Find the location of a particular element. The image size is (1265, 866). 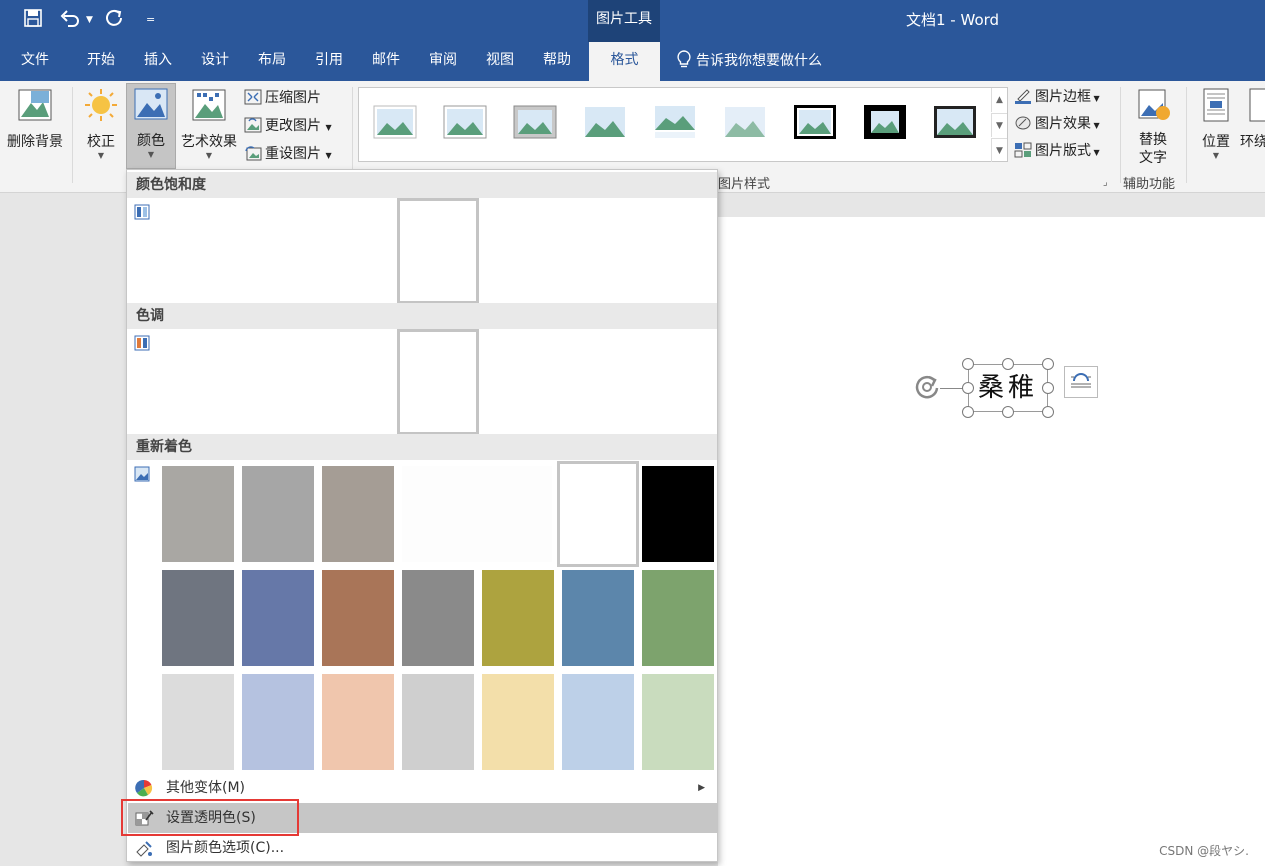

tab-references: 引用 is located at coordinates (329, 61).